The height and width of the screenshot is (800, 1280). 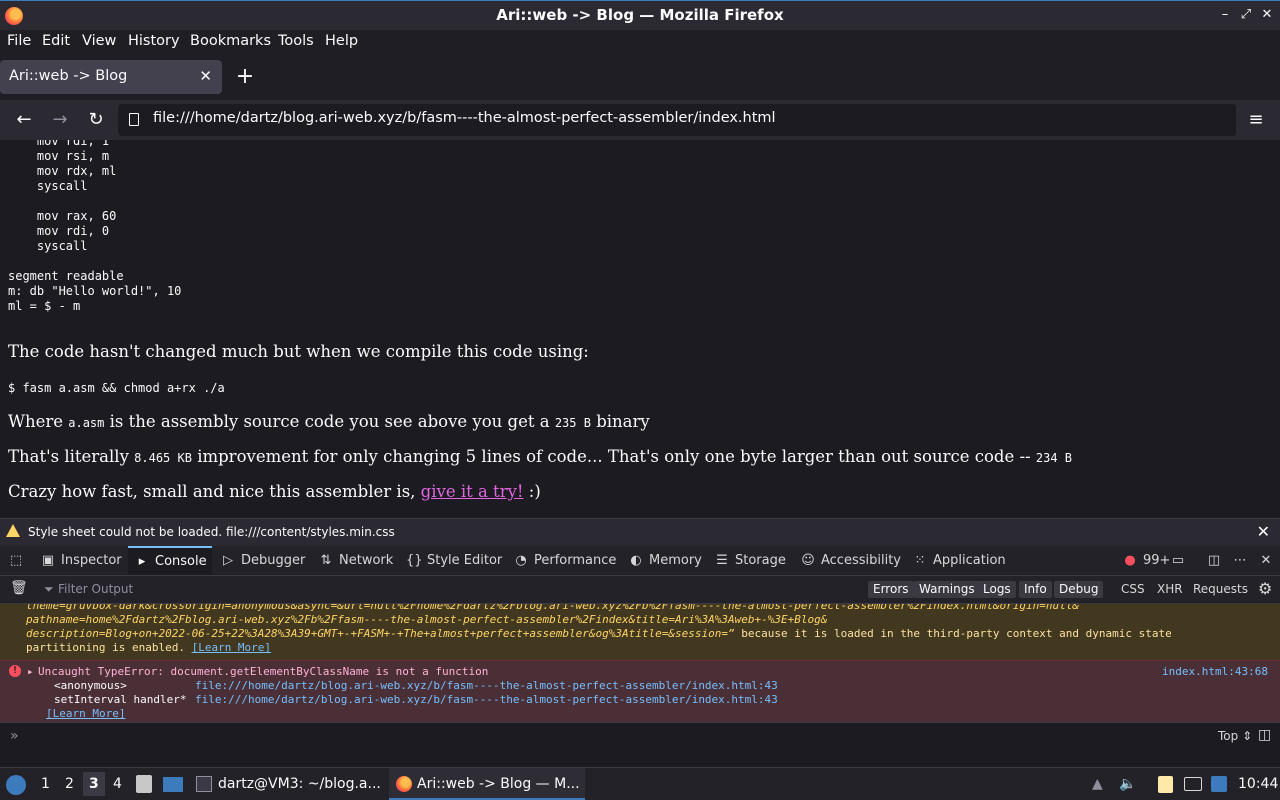 I want to click on tab-application: ⁙ Application, so click(x=959, y=560).